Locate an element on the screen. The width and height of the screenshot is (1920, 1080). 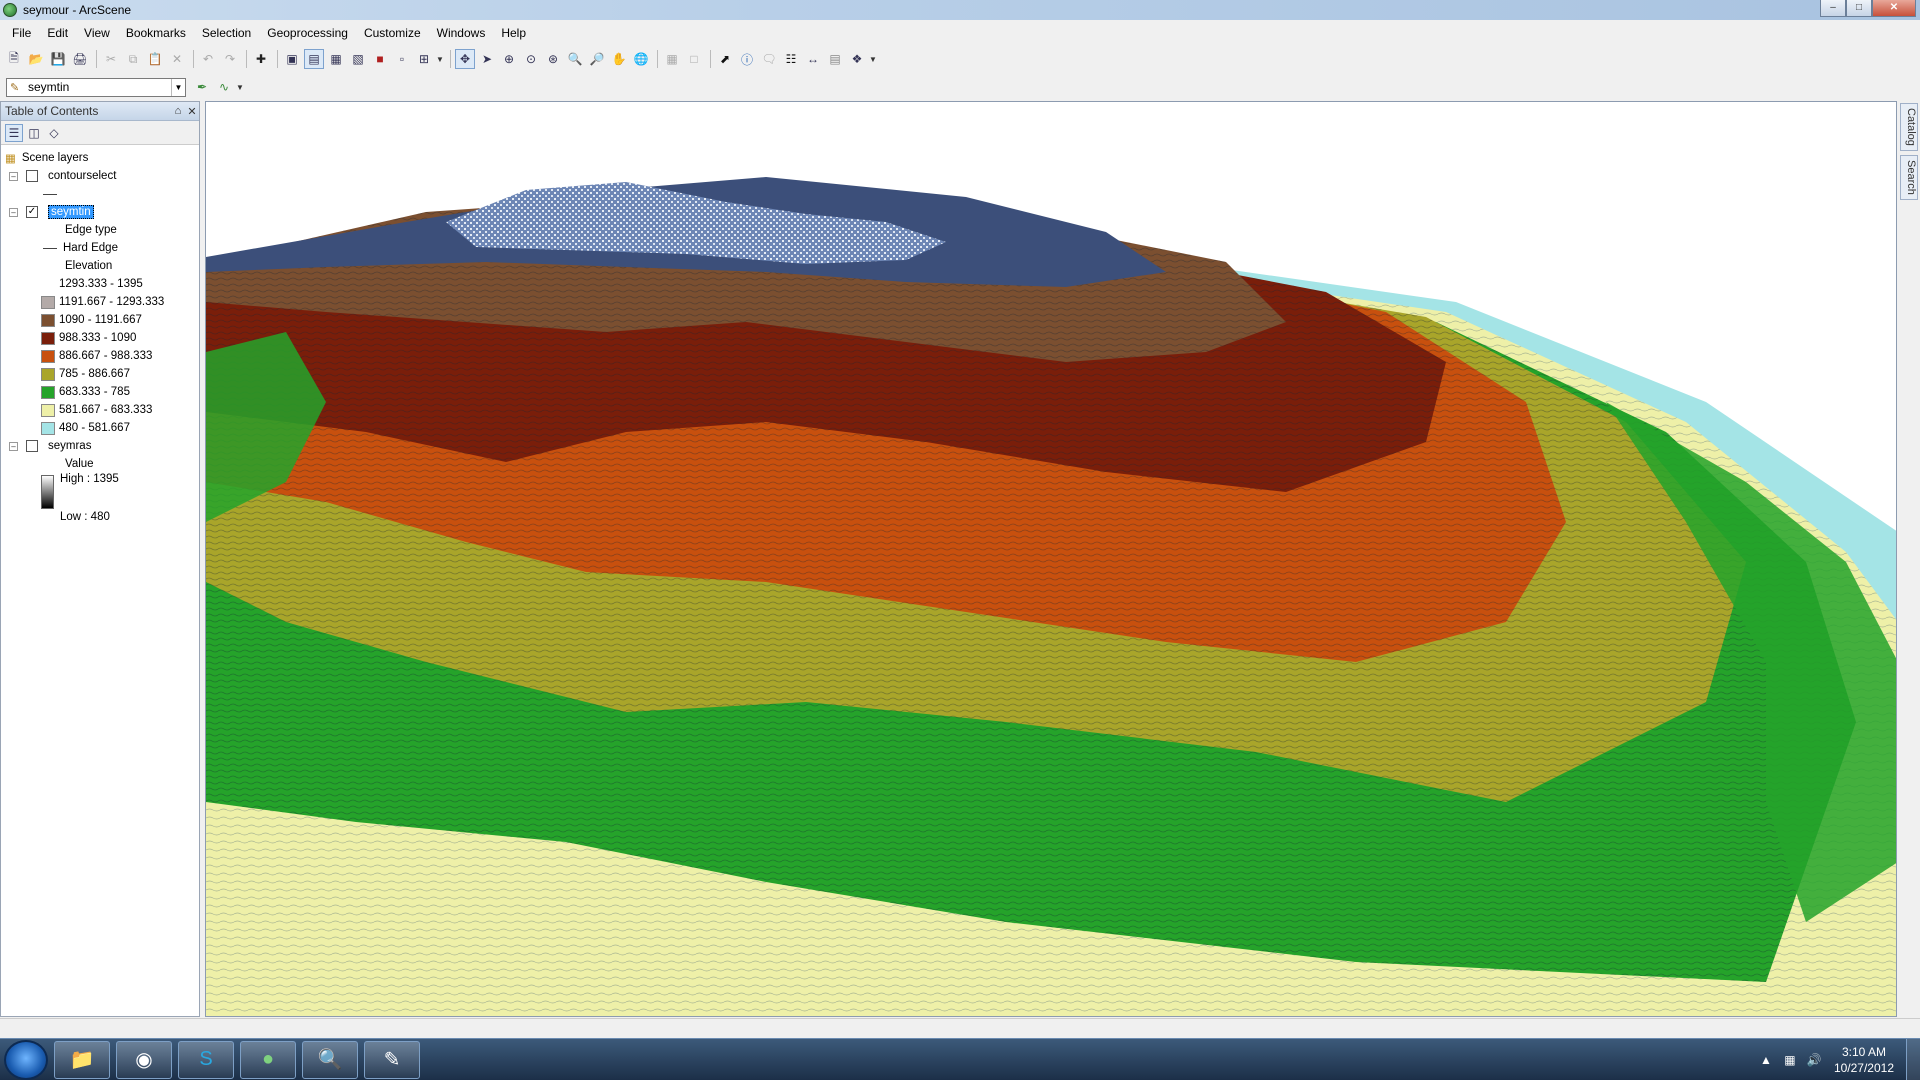
cut-icon: ✂ is located at coordinates (111, 59).